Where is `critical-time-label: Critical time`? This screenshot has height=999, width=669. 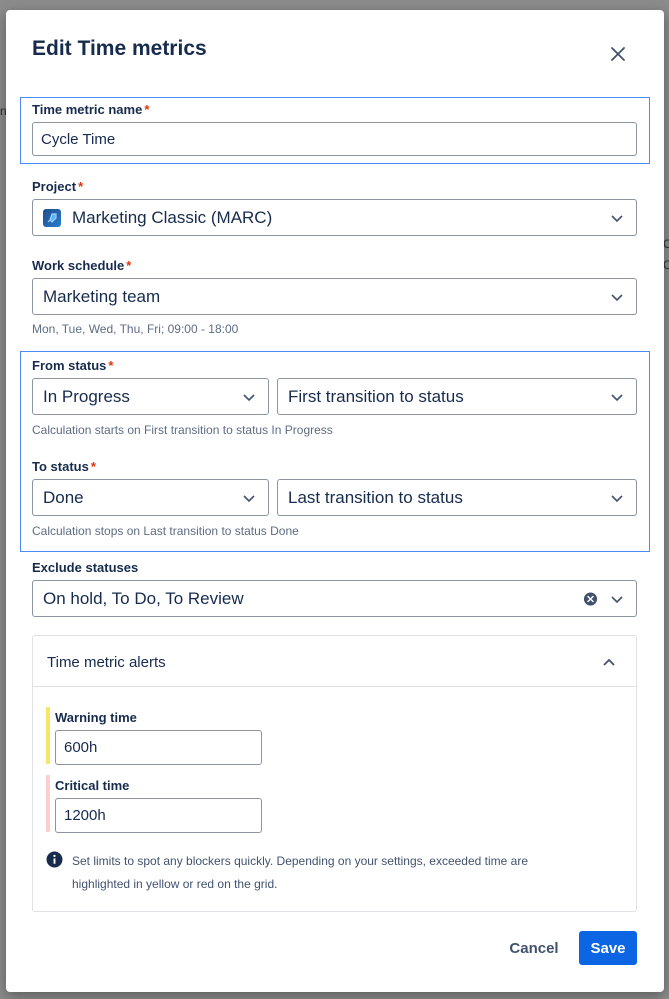
critical-time-label: Critical time is located at coordinates (92, 785).